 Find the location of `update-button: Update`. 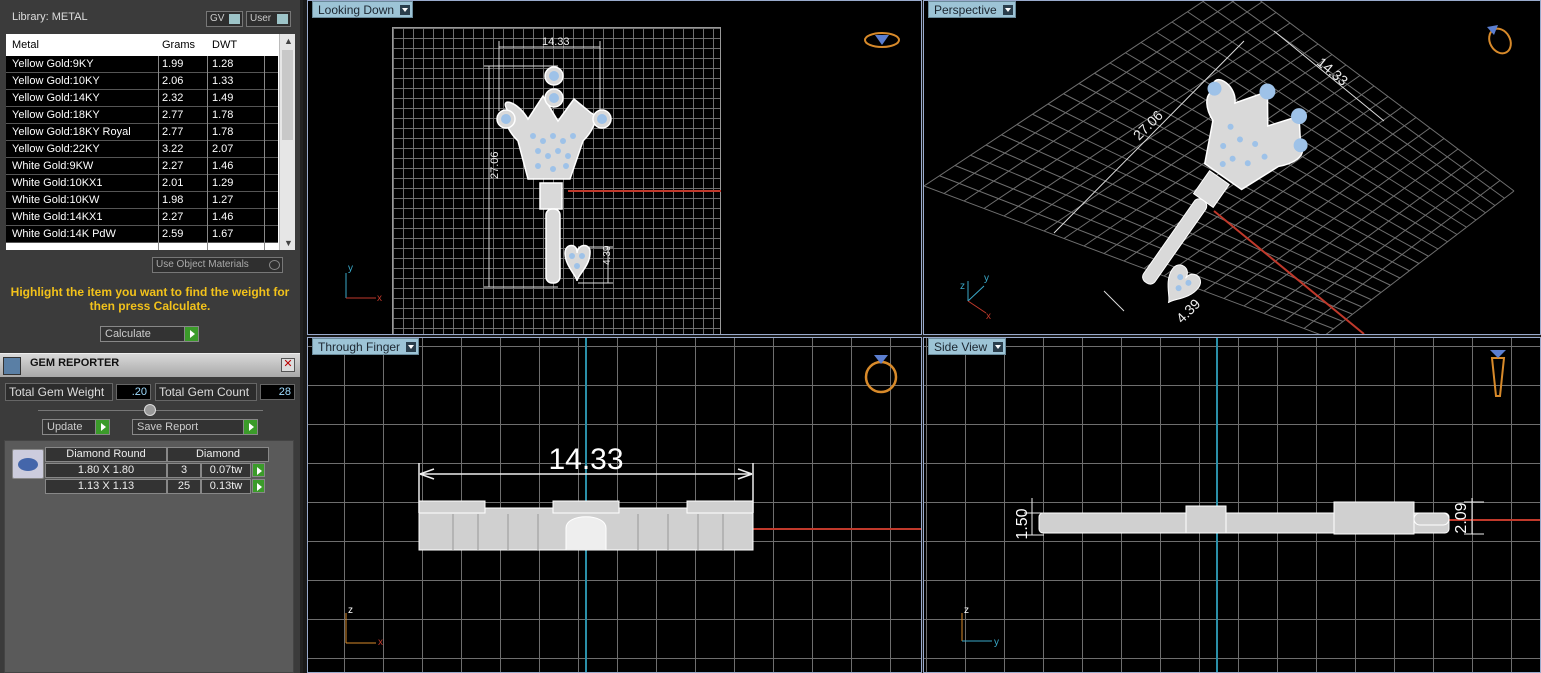

update-button: Update is located at coordinates (76, 427).